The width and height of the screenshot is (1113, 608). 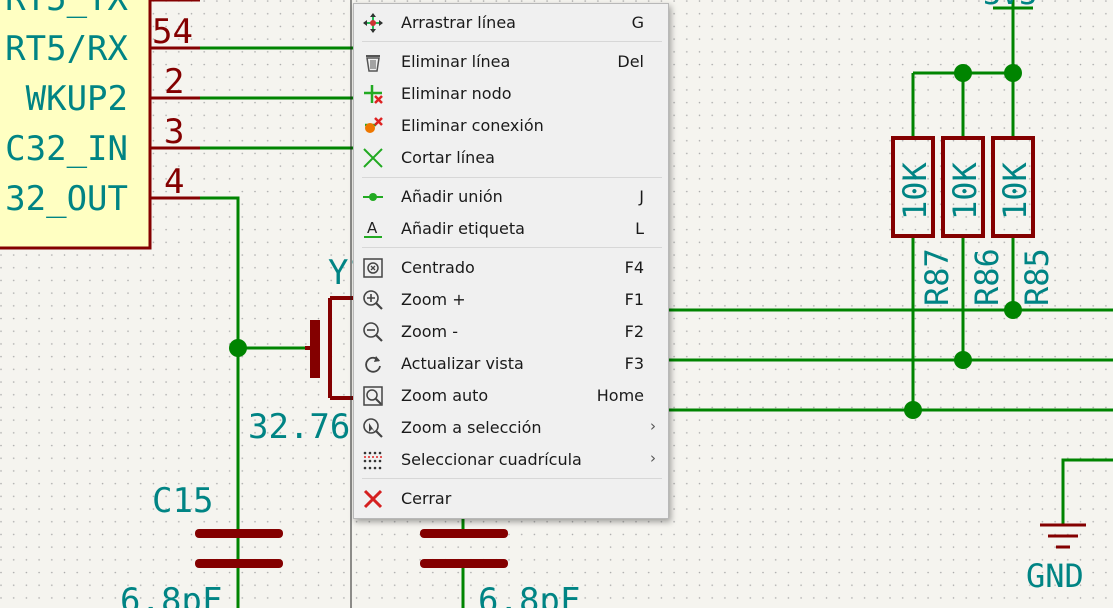 I want to click on drag-icon, so click(x=373, y=23).